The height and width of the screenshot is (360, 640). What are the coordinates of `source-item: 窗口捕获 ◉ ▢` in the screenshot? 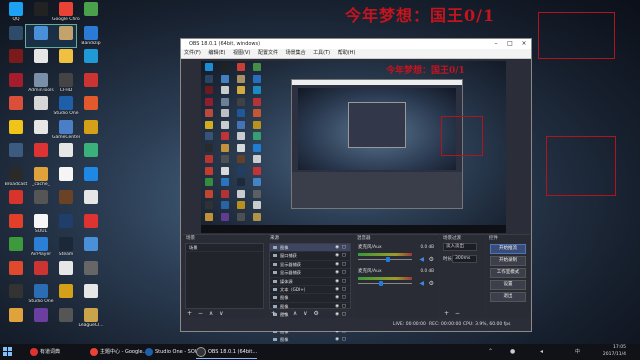 It's located at (310, 256).